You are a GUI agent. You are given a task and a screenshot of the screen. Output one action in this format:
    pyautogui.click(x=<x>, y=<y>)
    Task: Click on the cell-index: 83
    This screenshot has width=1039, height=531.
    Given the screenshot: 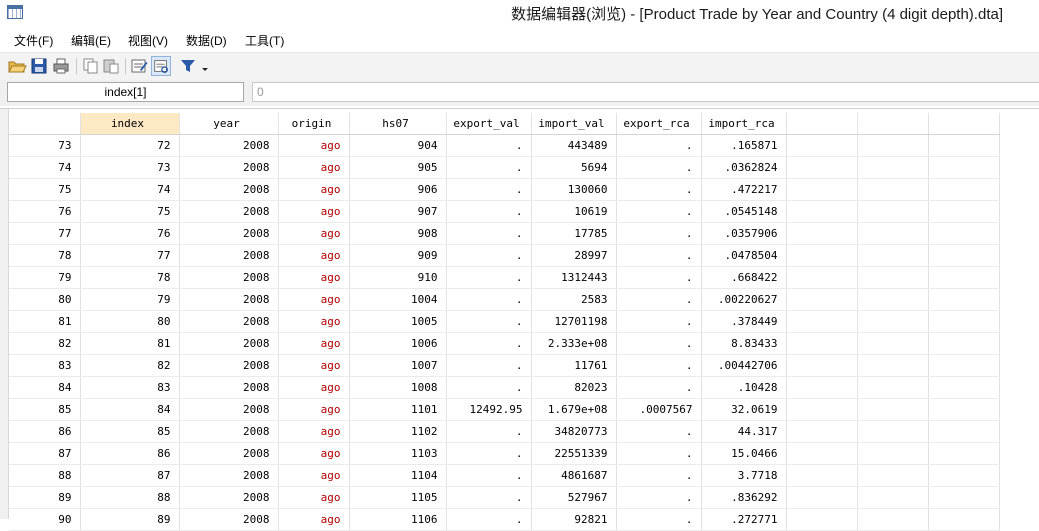 What is the action you would take?
    pyautogui.click(x=130, y=387)
    